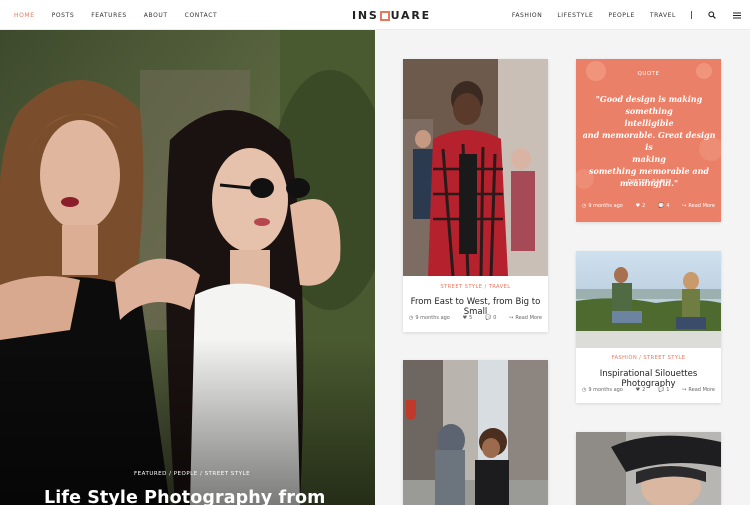 Image resolution: width=750 pixels, height=505 pixels. I want to click on search-icon, so click(712, 15).